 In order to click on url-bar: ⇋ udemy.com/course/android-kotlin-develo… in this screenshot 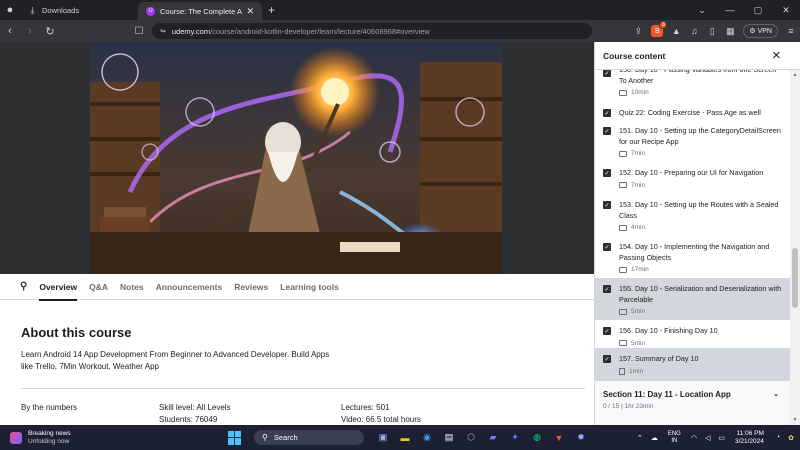, I will do `click(372, 31)`.